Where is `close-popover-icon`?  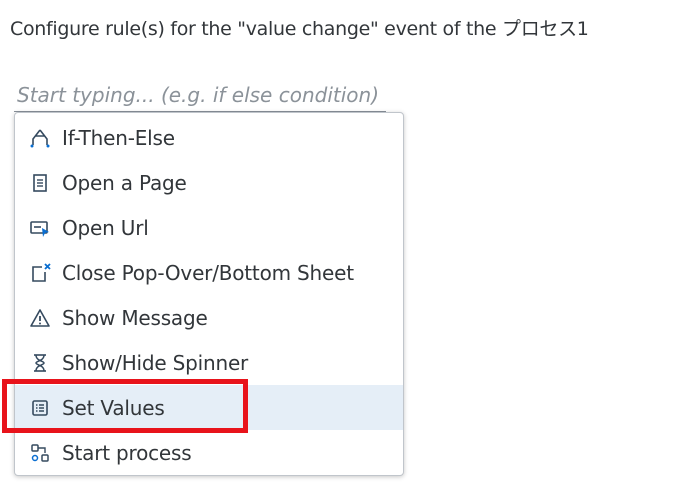 close-popover-icon is located at coordinates (40, 273).